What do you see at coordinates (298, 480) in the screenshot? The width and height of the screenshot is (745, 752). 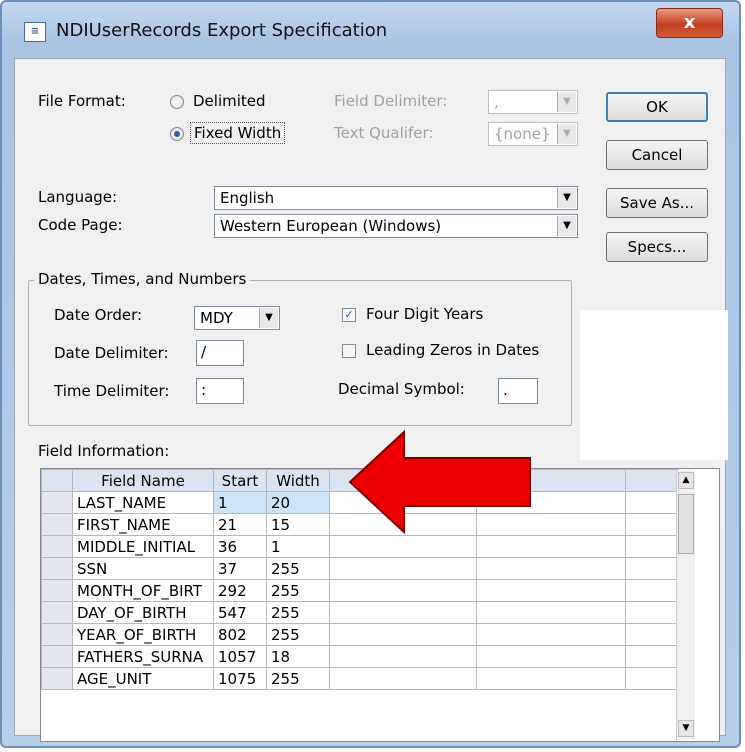 I see `column-header: Width` at bounding box center [298, 480].